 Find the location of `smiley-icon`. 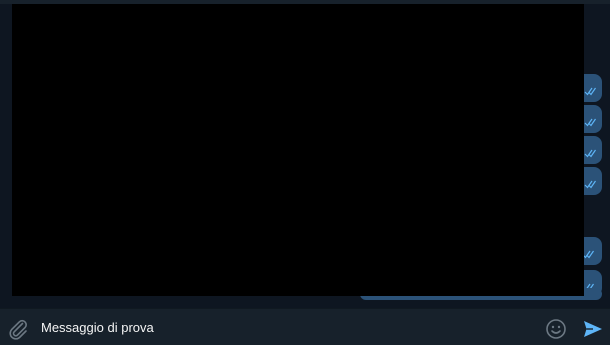

smiley-icon is located at coordinates (556, 329).